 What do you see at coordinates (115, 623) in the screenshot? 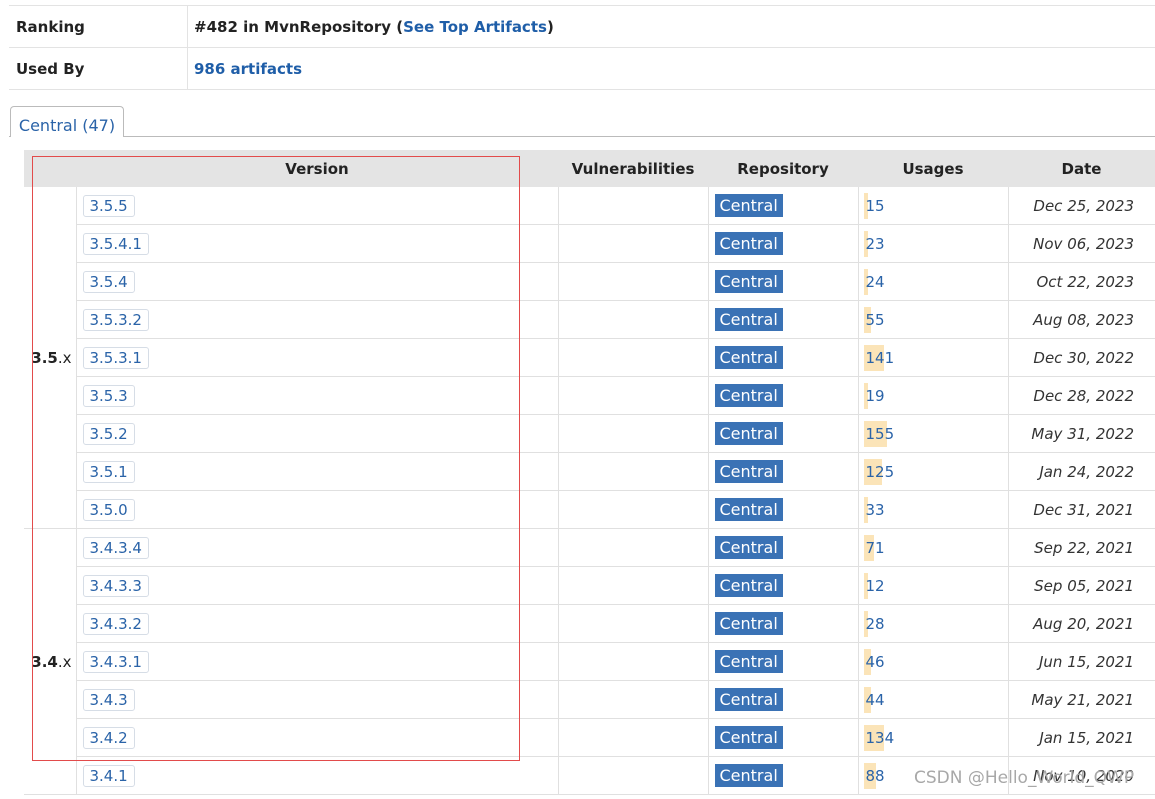
I see `version-link: 3.4.3.2` at bounding box center [115, 623].